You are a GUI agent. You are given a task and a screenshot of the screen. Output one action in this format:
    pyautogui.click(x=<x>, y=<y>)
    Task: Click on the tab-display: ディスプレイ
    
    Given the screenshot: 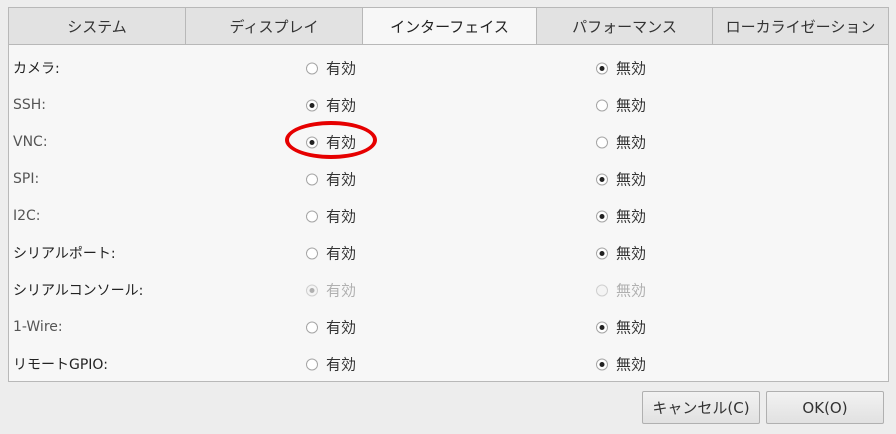 What is the action you would take?
    pyautogui.click(x=273, y=26)
    